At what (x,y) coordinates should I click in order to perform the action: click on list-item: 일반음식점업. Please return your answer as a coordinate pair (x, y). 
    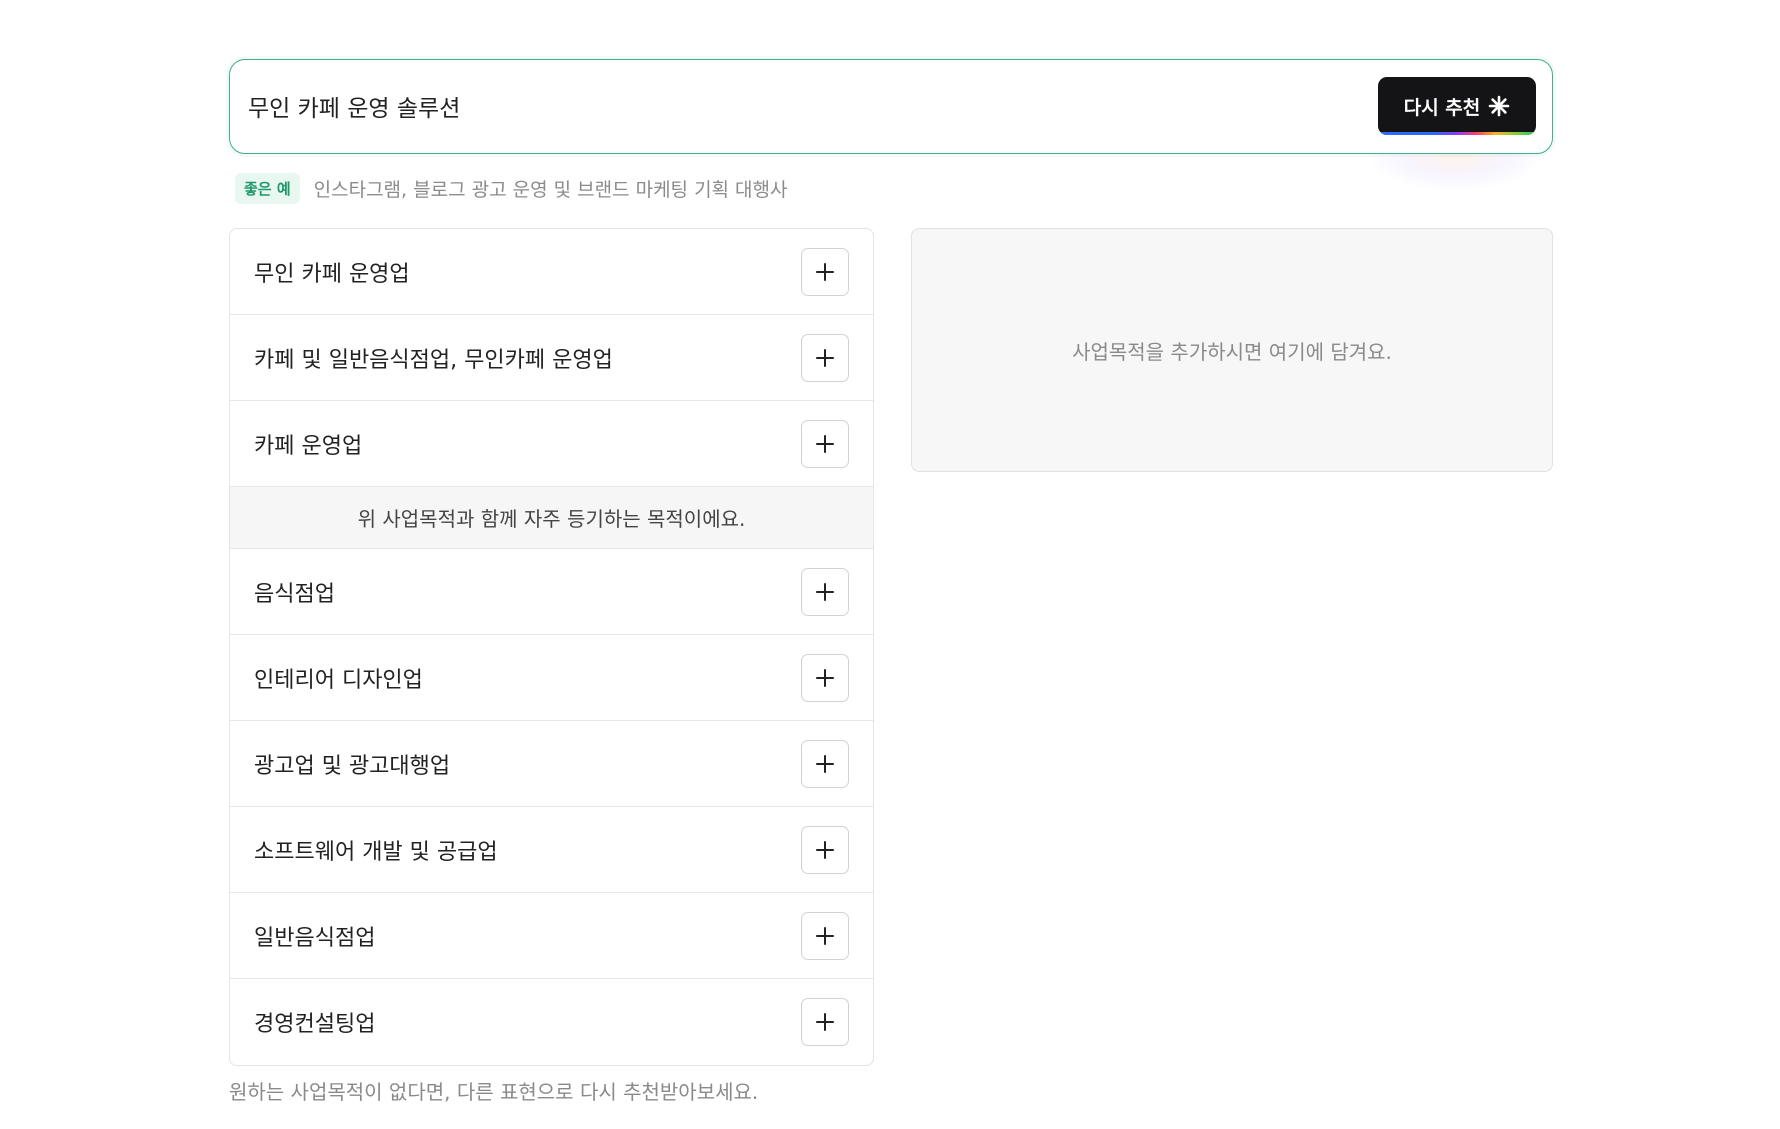
    Looking at the image, I should click on (551, 936).